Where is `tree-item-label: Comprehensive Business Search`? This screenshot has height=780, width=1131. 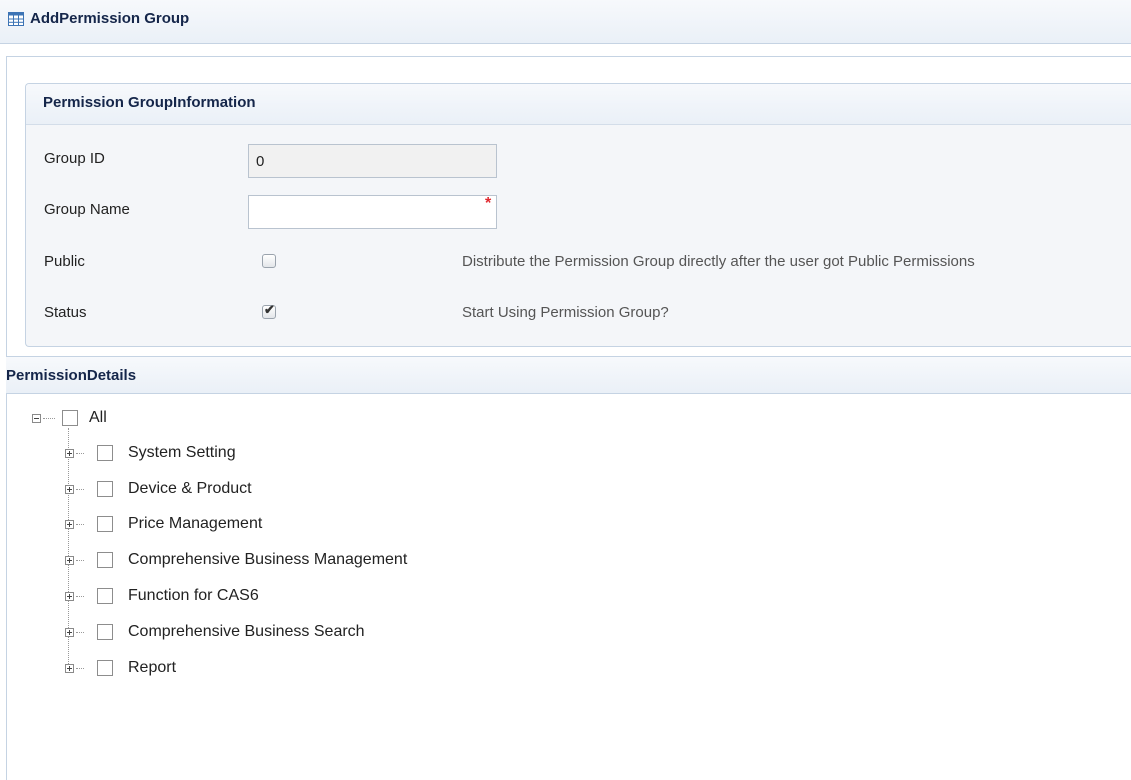
tree-item-label: Comprehensive Business Search is located at coordinates (246, 631).